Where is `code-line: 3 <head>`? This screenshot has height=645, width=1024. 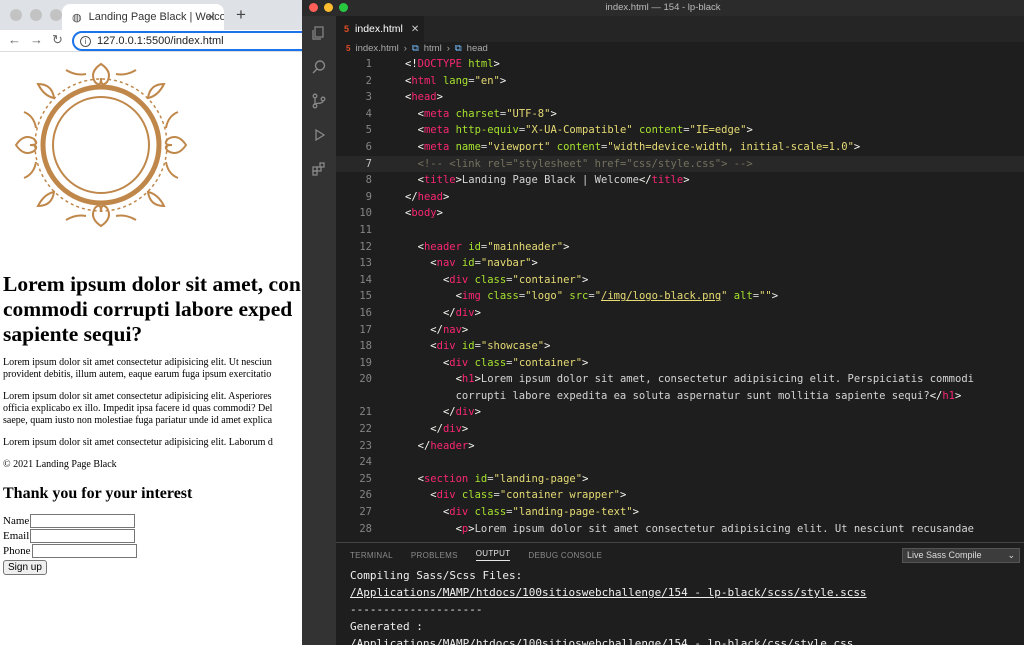
code-line: 3 <head> is located at coordinates (680, 97).